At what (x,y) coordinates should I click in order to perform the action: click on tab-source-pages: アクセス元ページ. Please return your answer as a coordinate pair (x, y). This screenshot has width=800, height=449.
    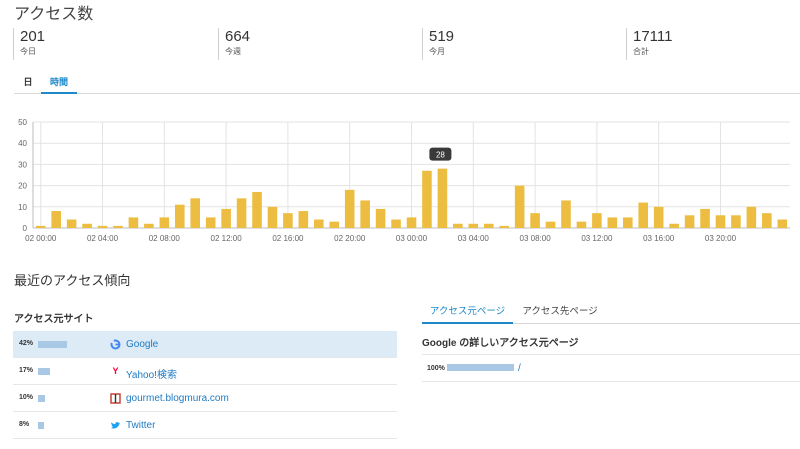
    Looking at the image, I should click on (467, 313).